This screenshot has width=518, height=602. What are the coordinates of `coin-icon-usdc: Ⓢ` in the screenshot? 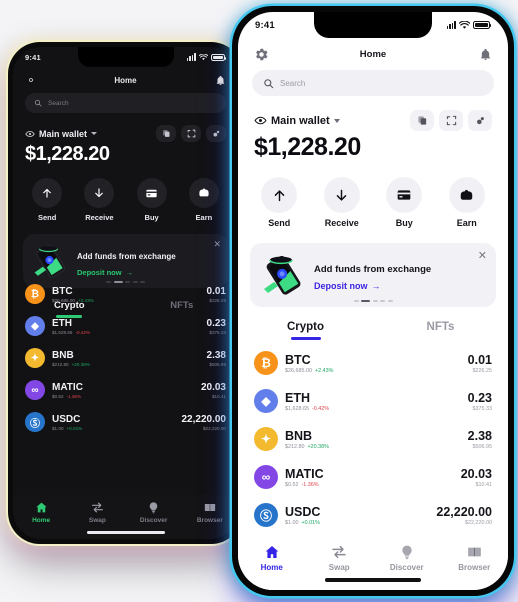 It's located at (266, 515).